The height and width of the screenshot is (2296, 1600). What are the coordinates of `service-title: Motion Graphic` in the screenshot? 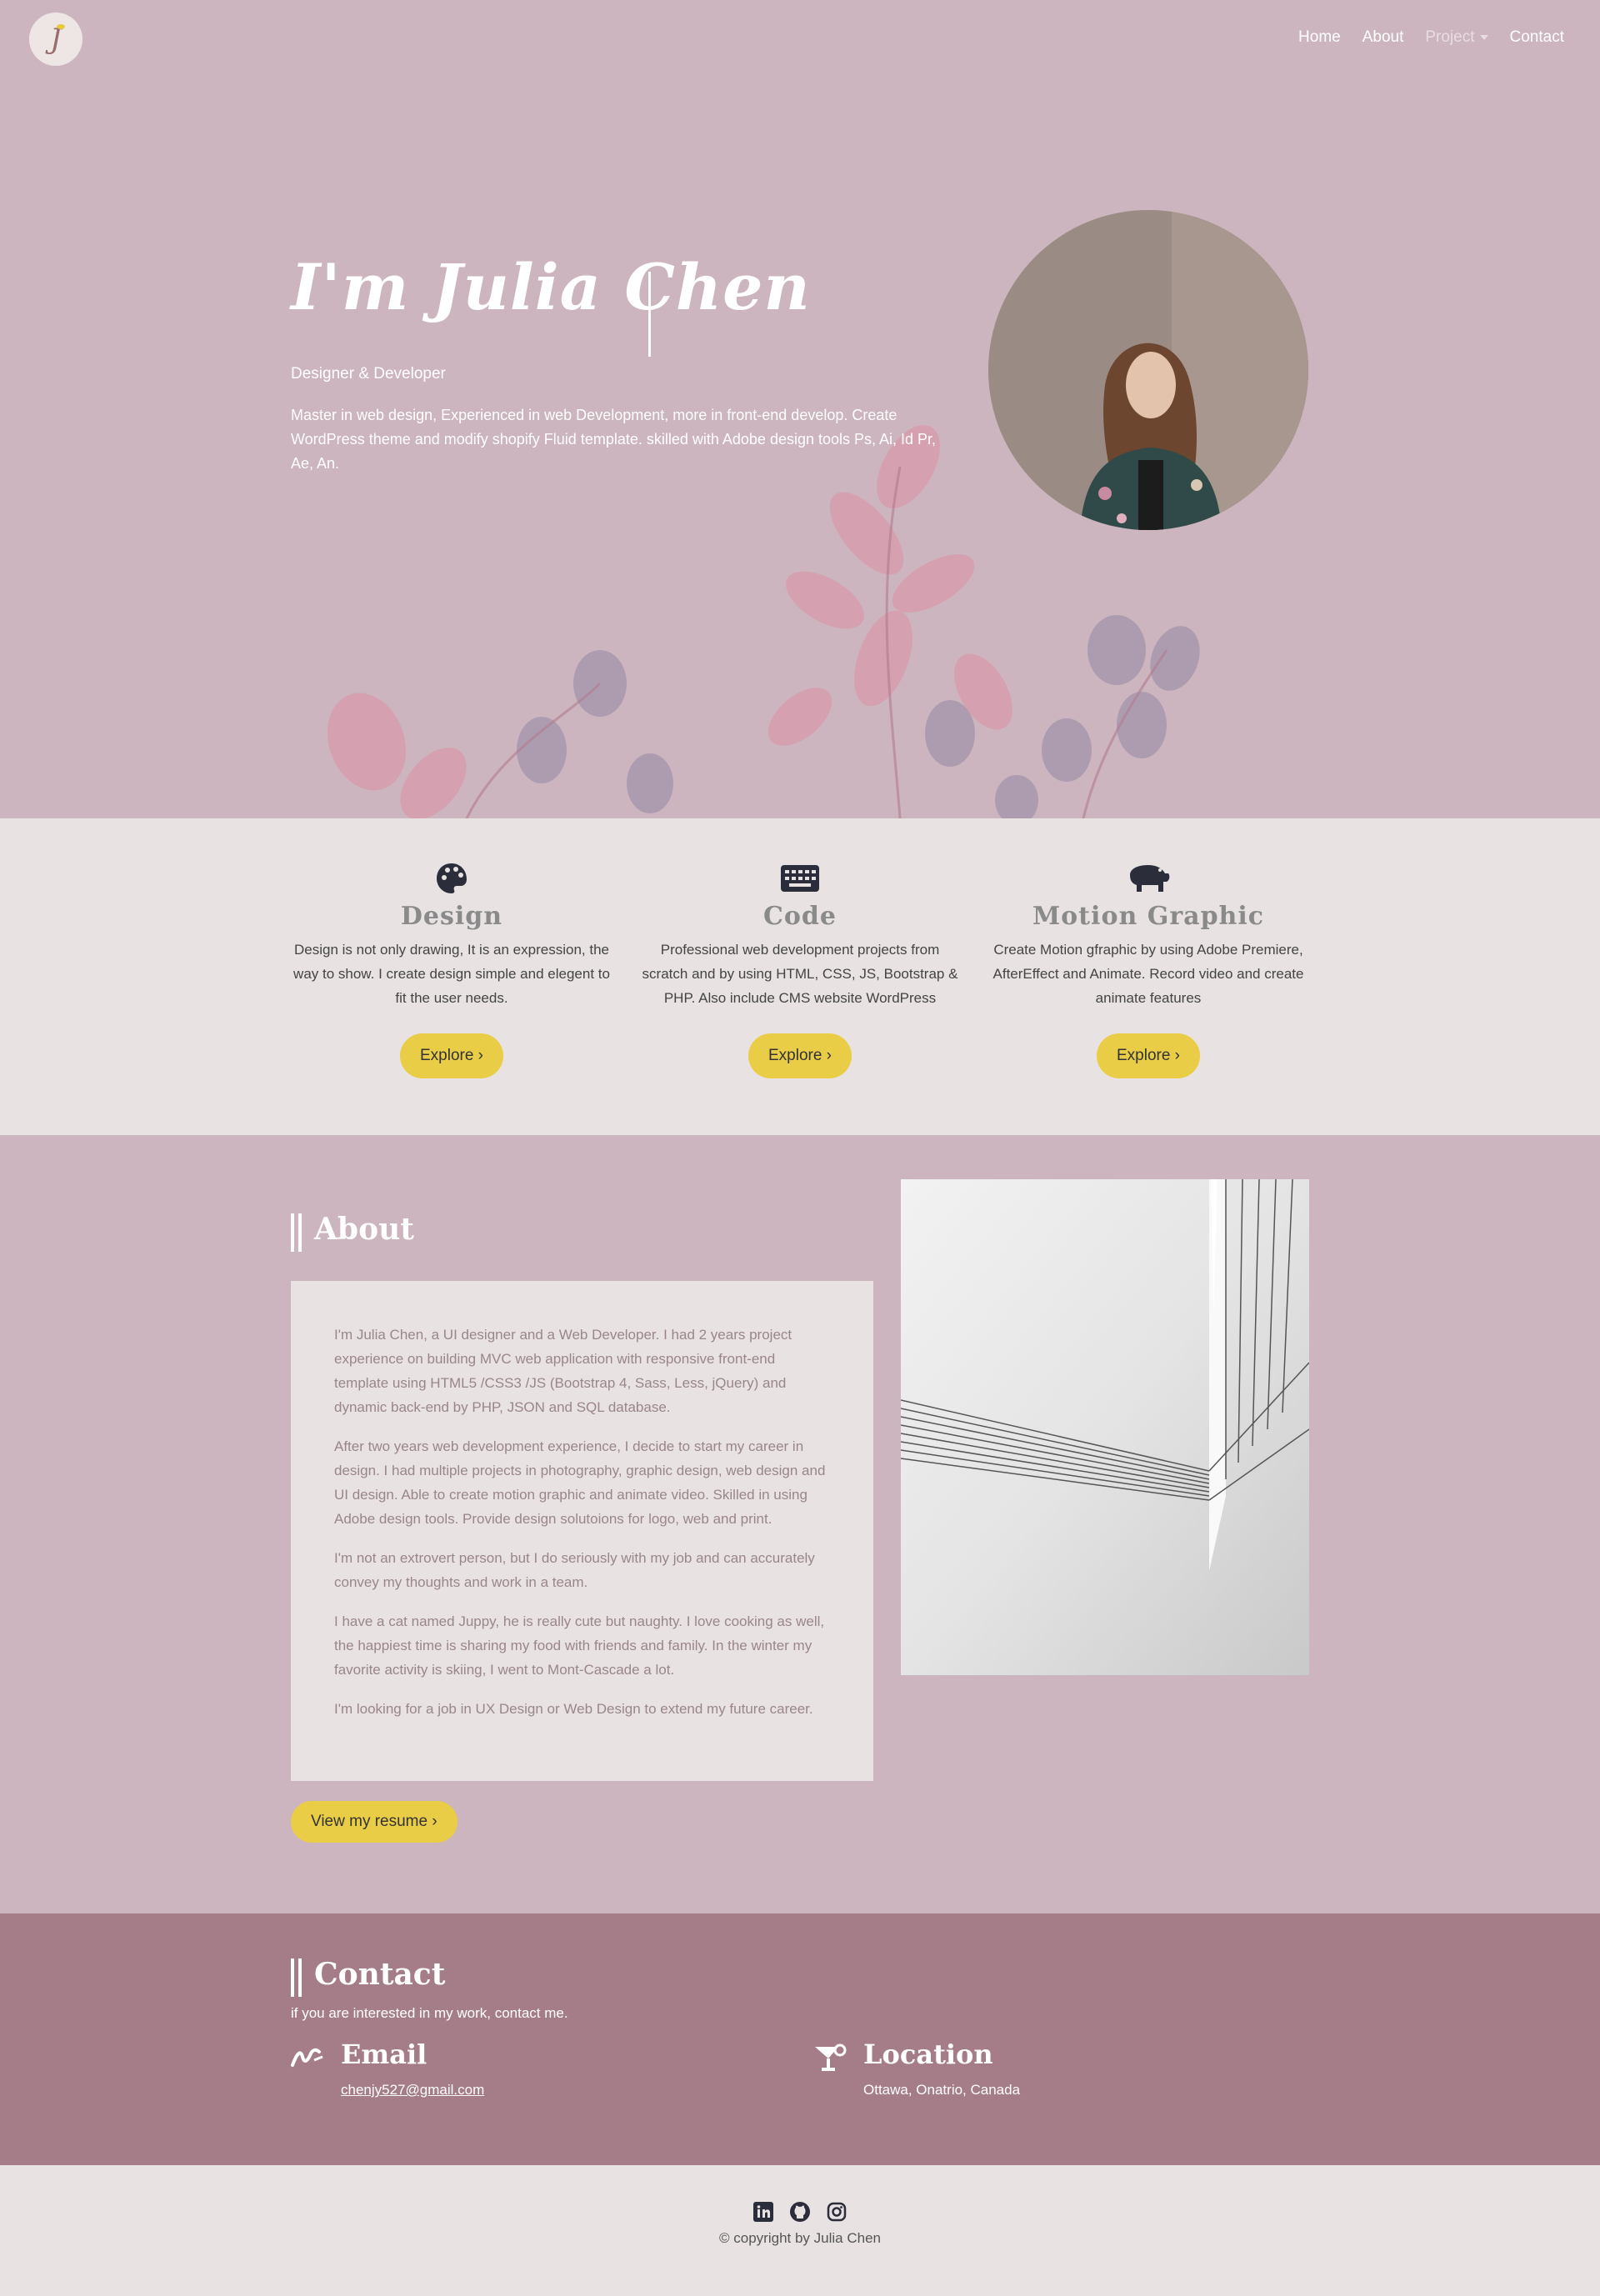 It's located at (1148, 917).